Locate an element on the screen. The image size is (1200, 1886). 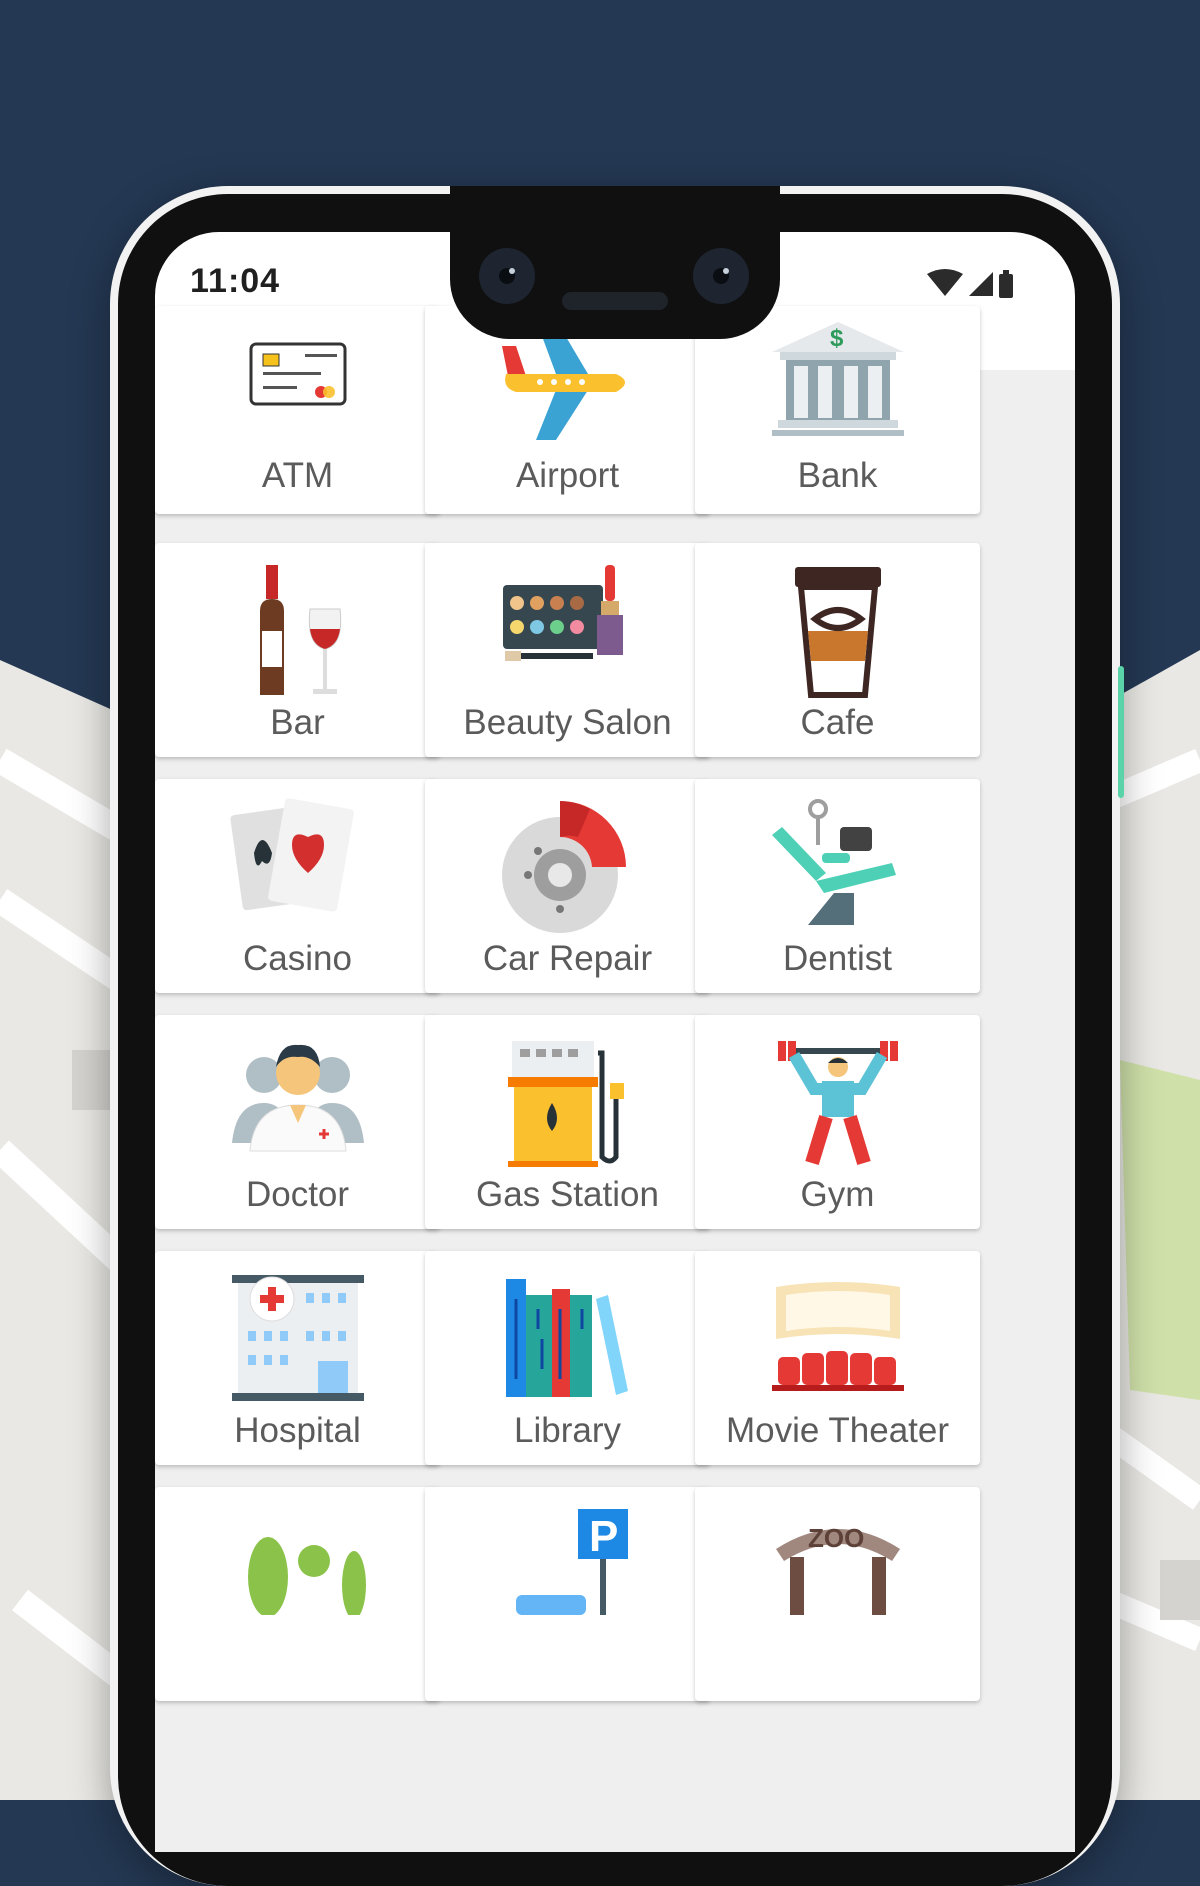
place-tile-gas-station: Gas Station is located at coordinates (567, 1122).